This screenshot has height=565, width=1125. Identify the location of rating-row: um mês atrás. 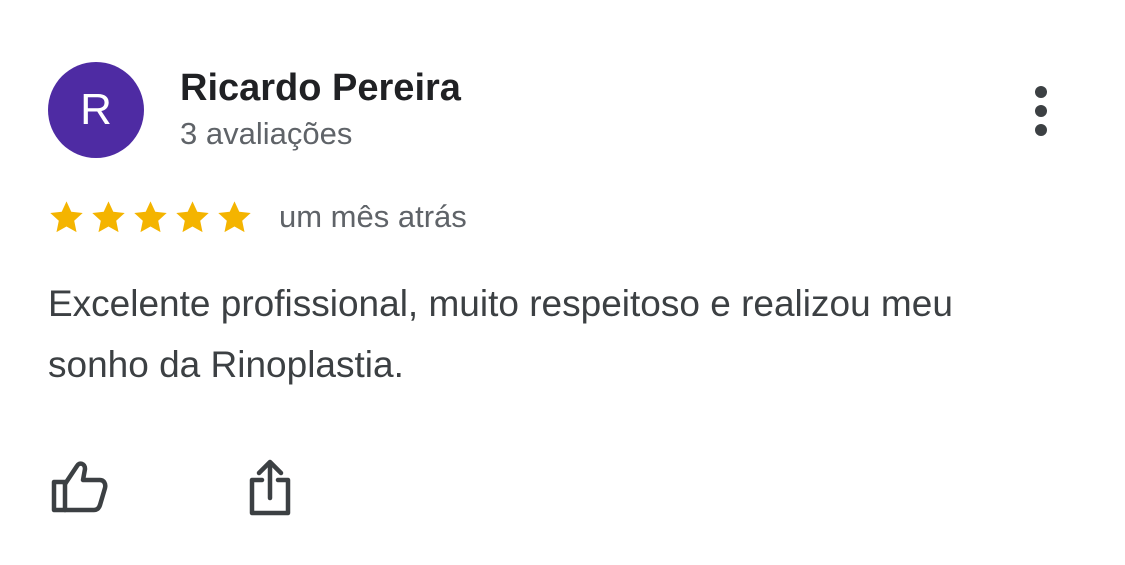
(257, 217).